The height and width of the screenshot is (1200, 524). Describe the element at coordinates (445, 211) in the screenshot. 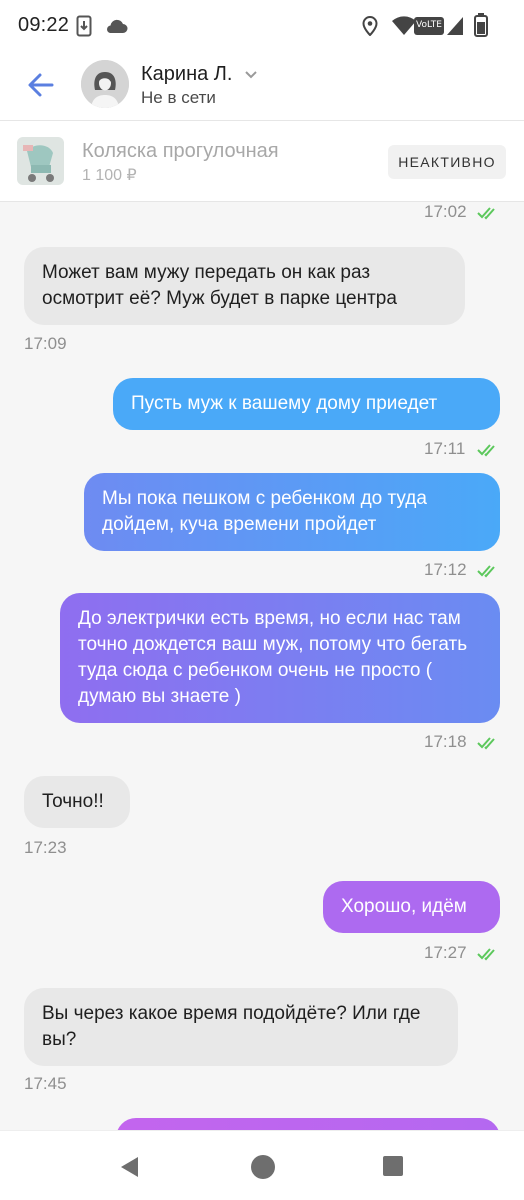

I see `message-time: 17:02` at that location.